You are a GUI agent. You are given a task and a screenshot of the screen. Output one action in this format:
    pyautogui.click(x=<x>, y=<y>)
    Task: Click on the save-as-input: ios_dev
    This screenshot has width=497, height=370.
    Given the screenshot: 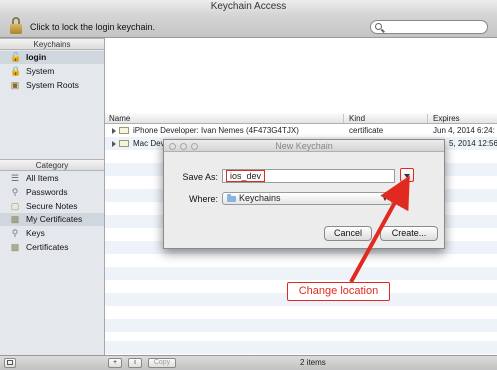 What is the action you would take?
    pyautogui.click(x=308, y=176)
    